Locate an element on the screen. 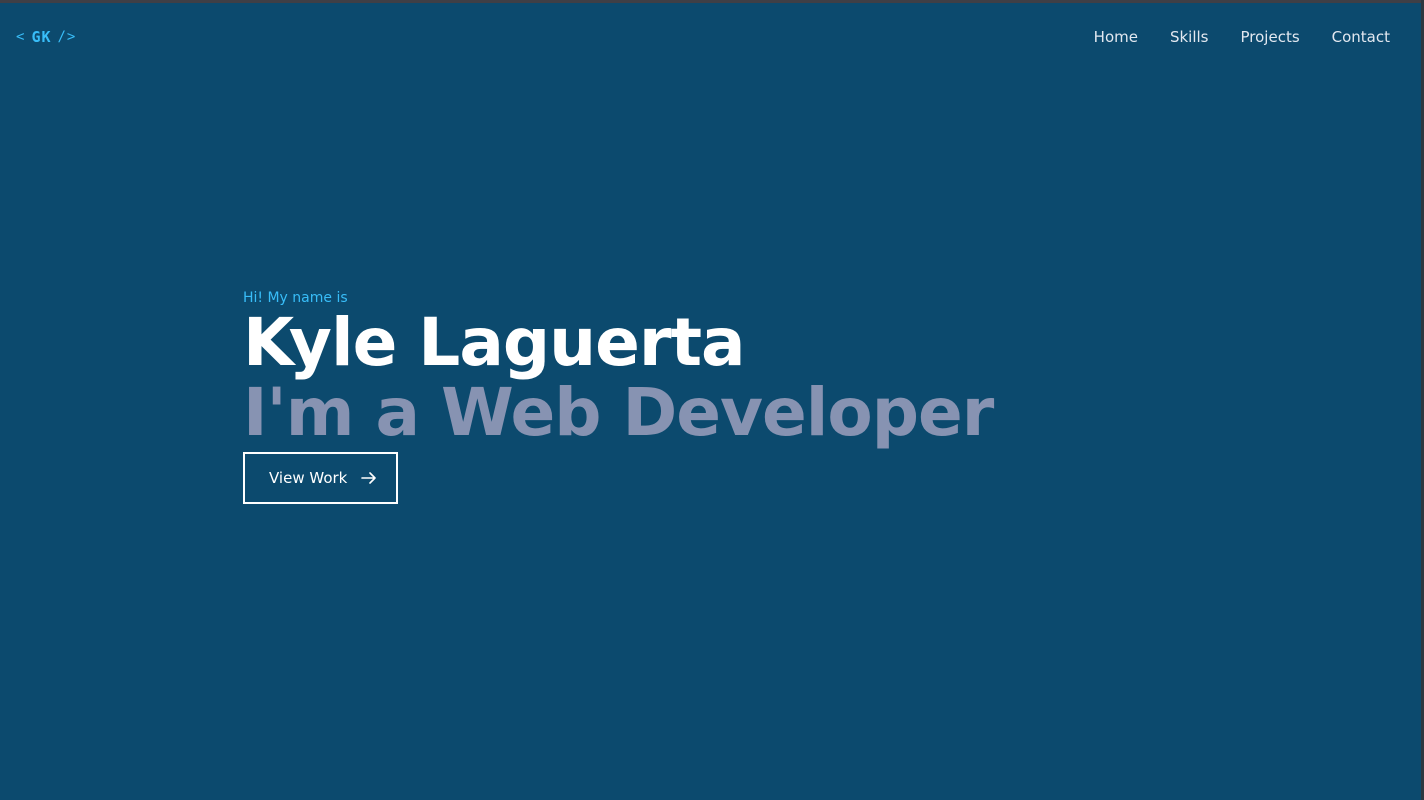 The width and height of the screenshot is (1424, 800). logo-open-bracket: < is located at coordinates (21, 37).